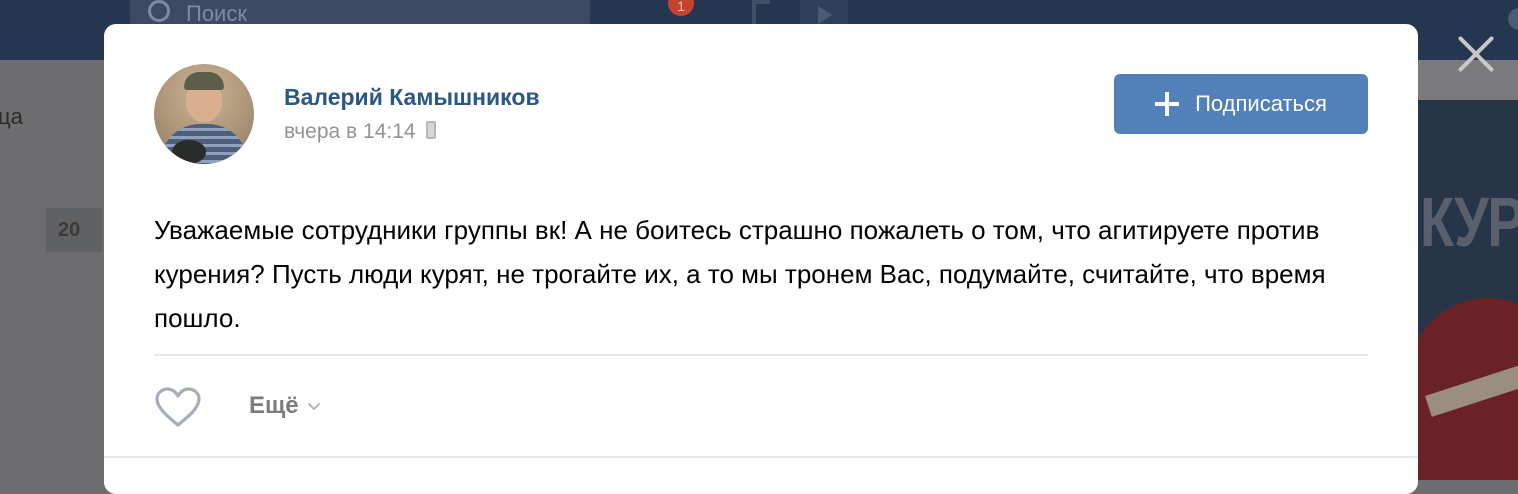 This screenshot has height=494, width=1518. Describe the element at coordinates (761, 457) in the screenshot. I see `bottom-divider` at that location.